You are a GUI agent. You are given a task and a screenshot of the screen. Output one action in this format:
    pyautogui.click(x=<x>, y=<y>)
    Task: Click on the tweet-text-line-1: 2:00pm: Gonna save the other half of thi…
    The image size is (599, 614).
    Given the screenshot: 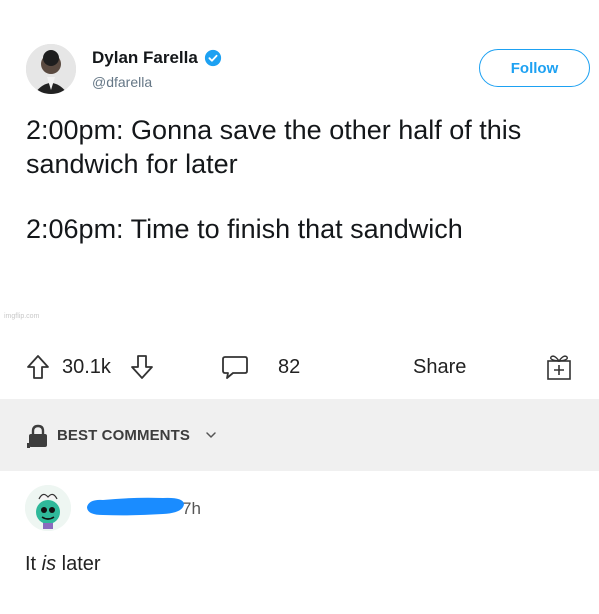 What is the action you would take?
    pyautogui.click(x=274, y=147)
    